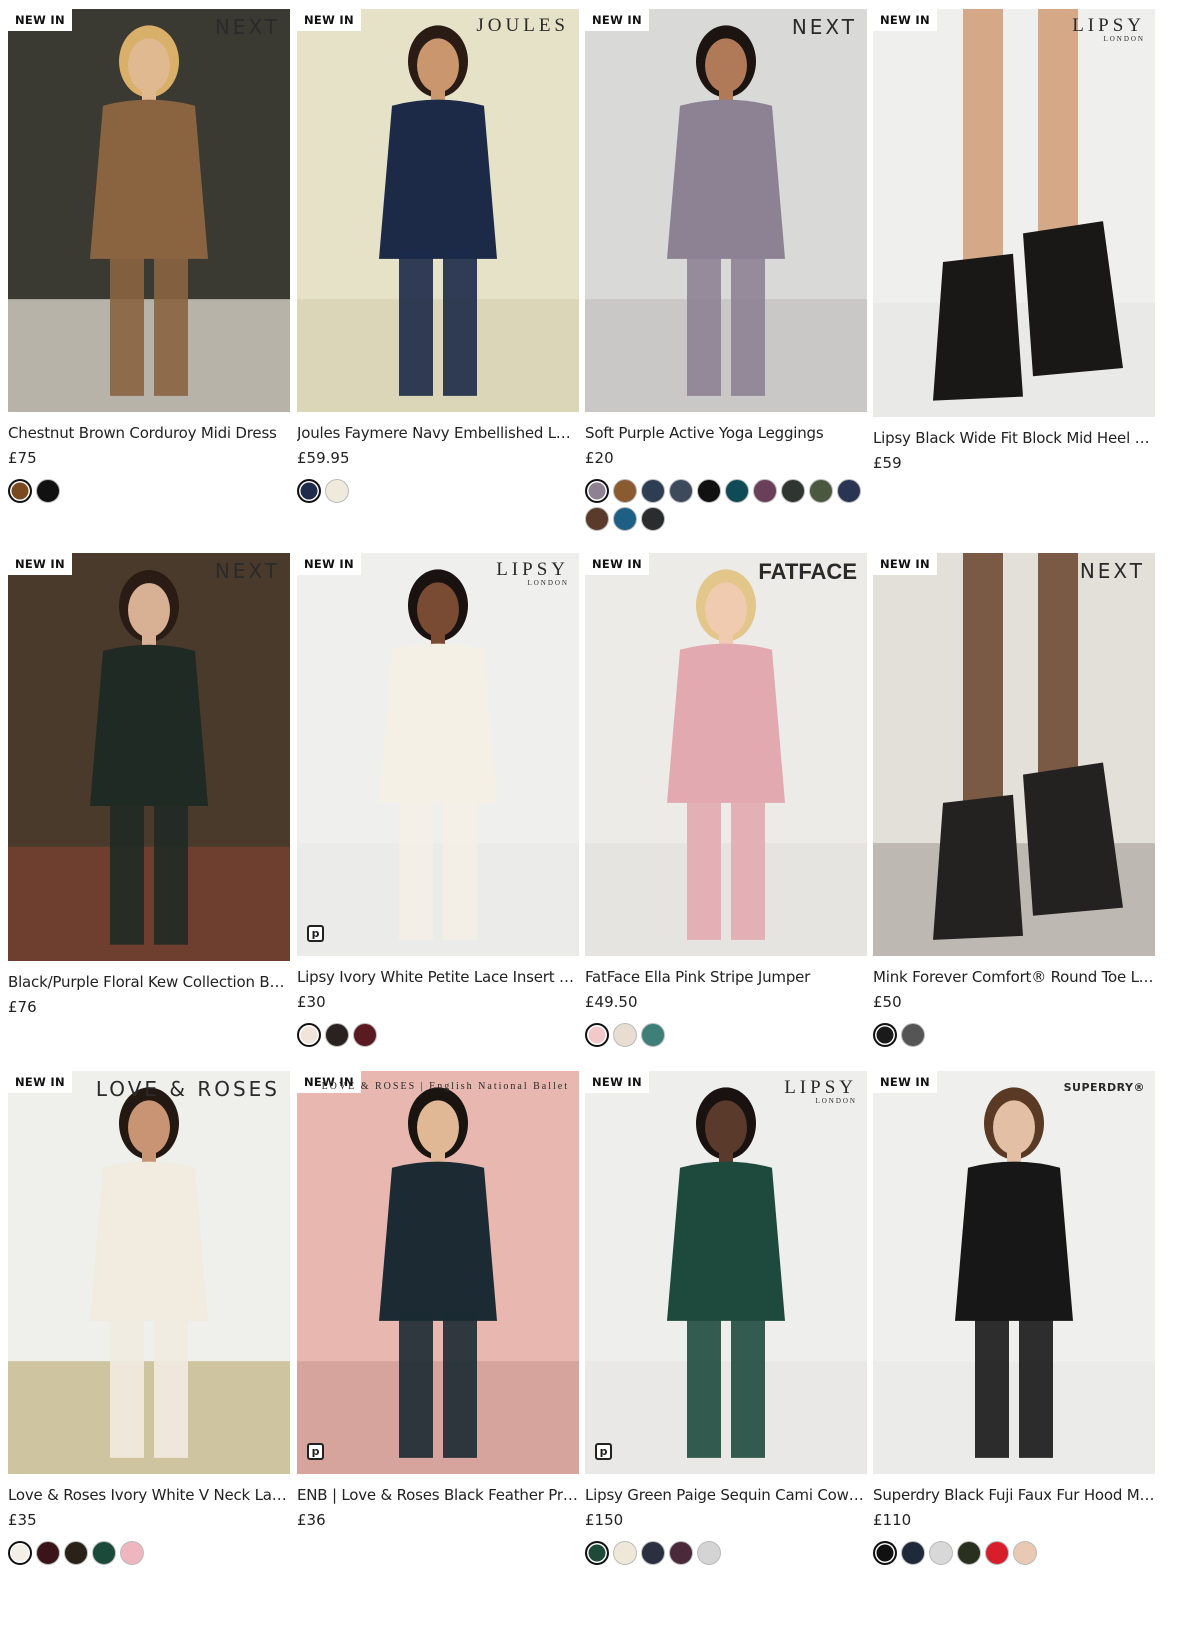 The height and width of the screenshot is (1631, 1200). I want to click on product-title: Mink Forever Comfort® Round Toe Loafers, so click(1014, 977).